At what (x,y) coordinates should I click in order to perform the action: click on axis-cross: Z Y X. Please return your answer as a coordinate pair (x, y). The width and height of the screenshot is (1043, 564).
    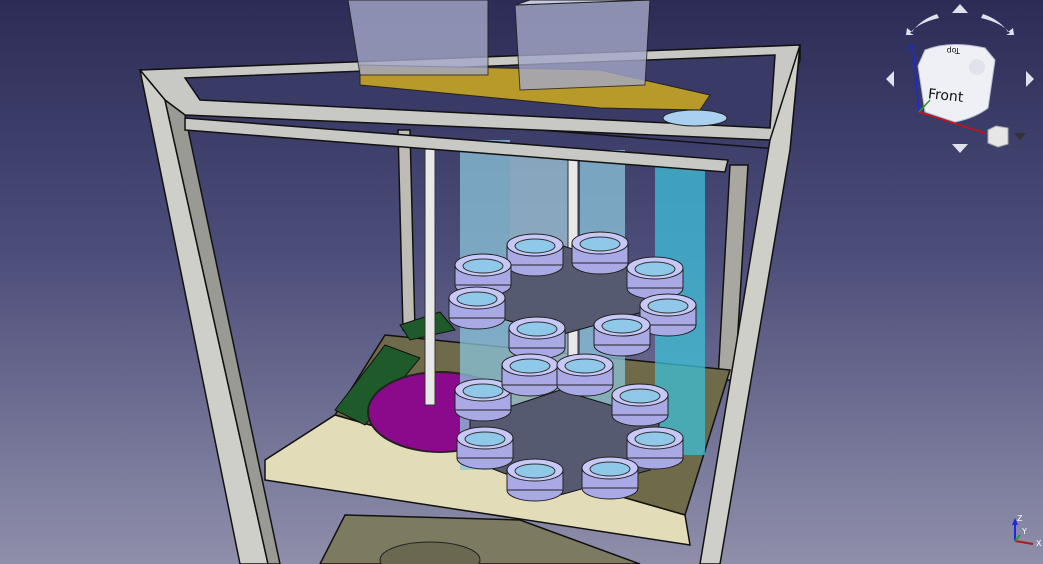
    Looking at the image, I should click on (1027, 531).